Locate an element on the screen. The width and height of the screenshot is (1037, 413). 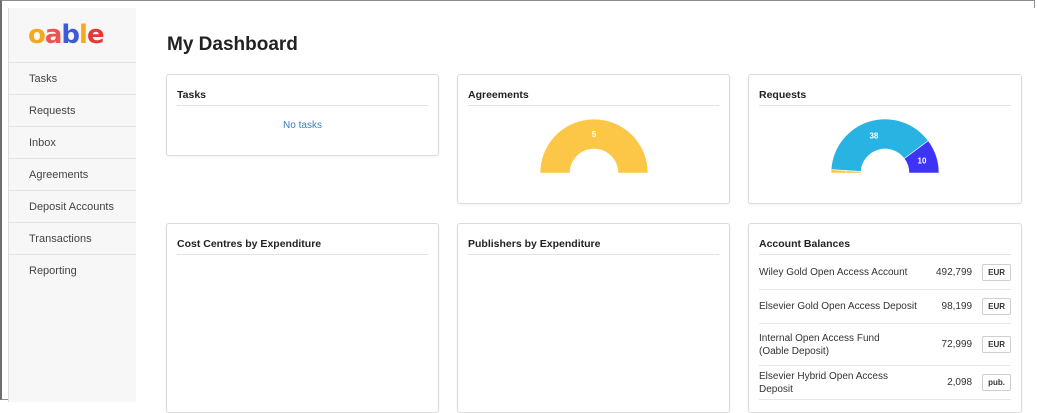
sidebar-item-tasks: Tasks is located at coordinates (72, 78).